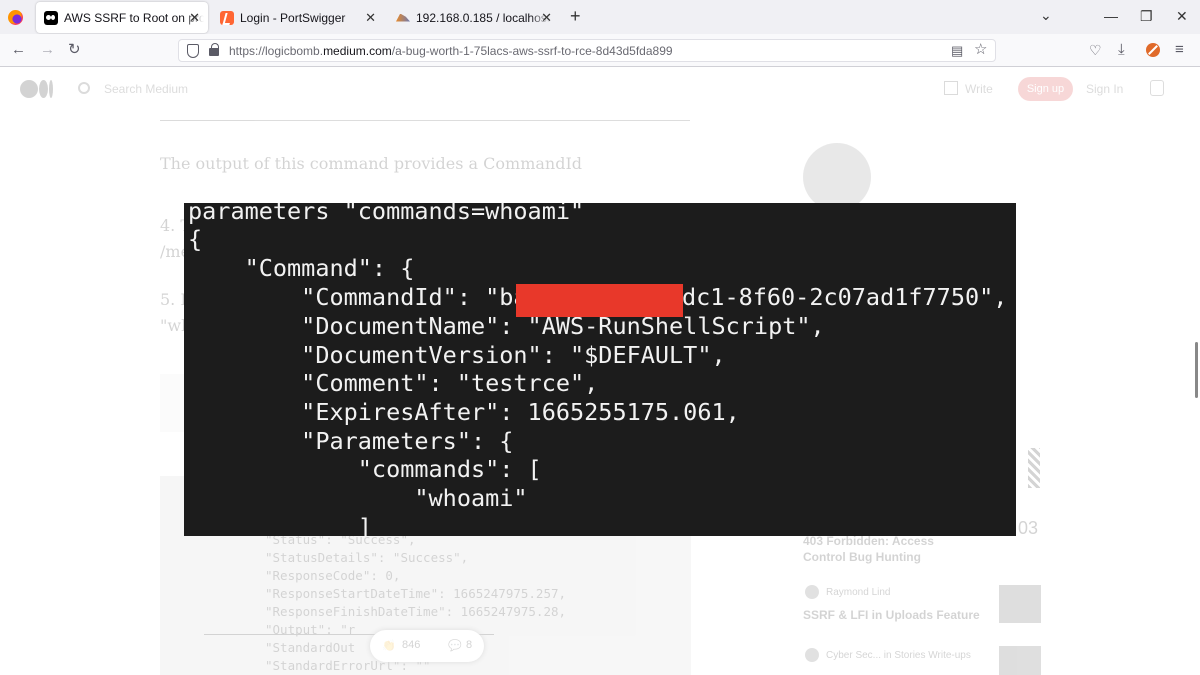 Image resolution: width=1200 pixels, height=675 pixels. What do you see at coordinates (1095, 50) in the screenshot?
I see `pocket-icon: ♡` at bounding box center [1095, 50].